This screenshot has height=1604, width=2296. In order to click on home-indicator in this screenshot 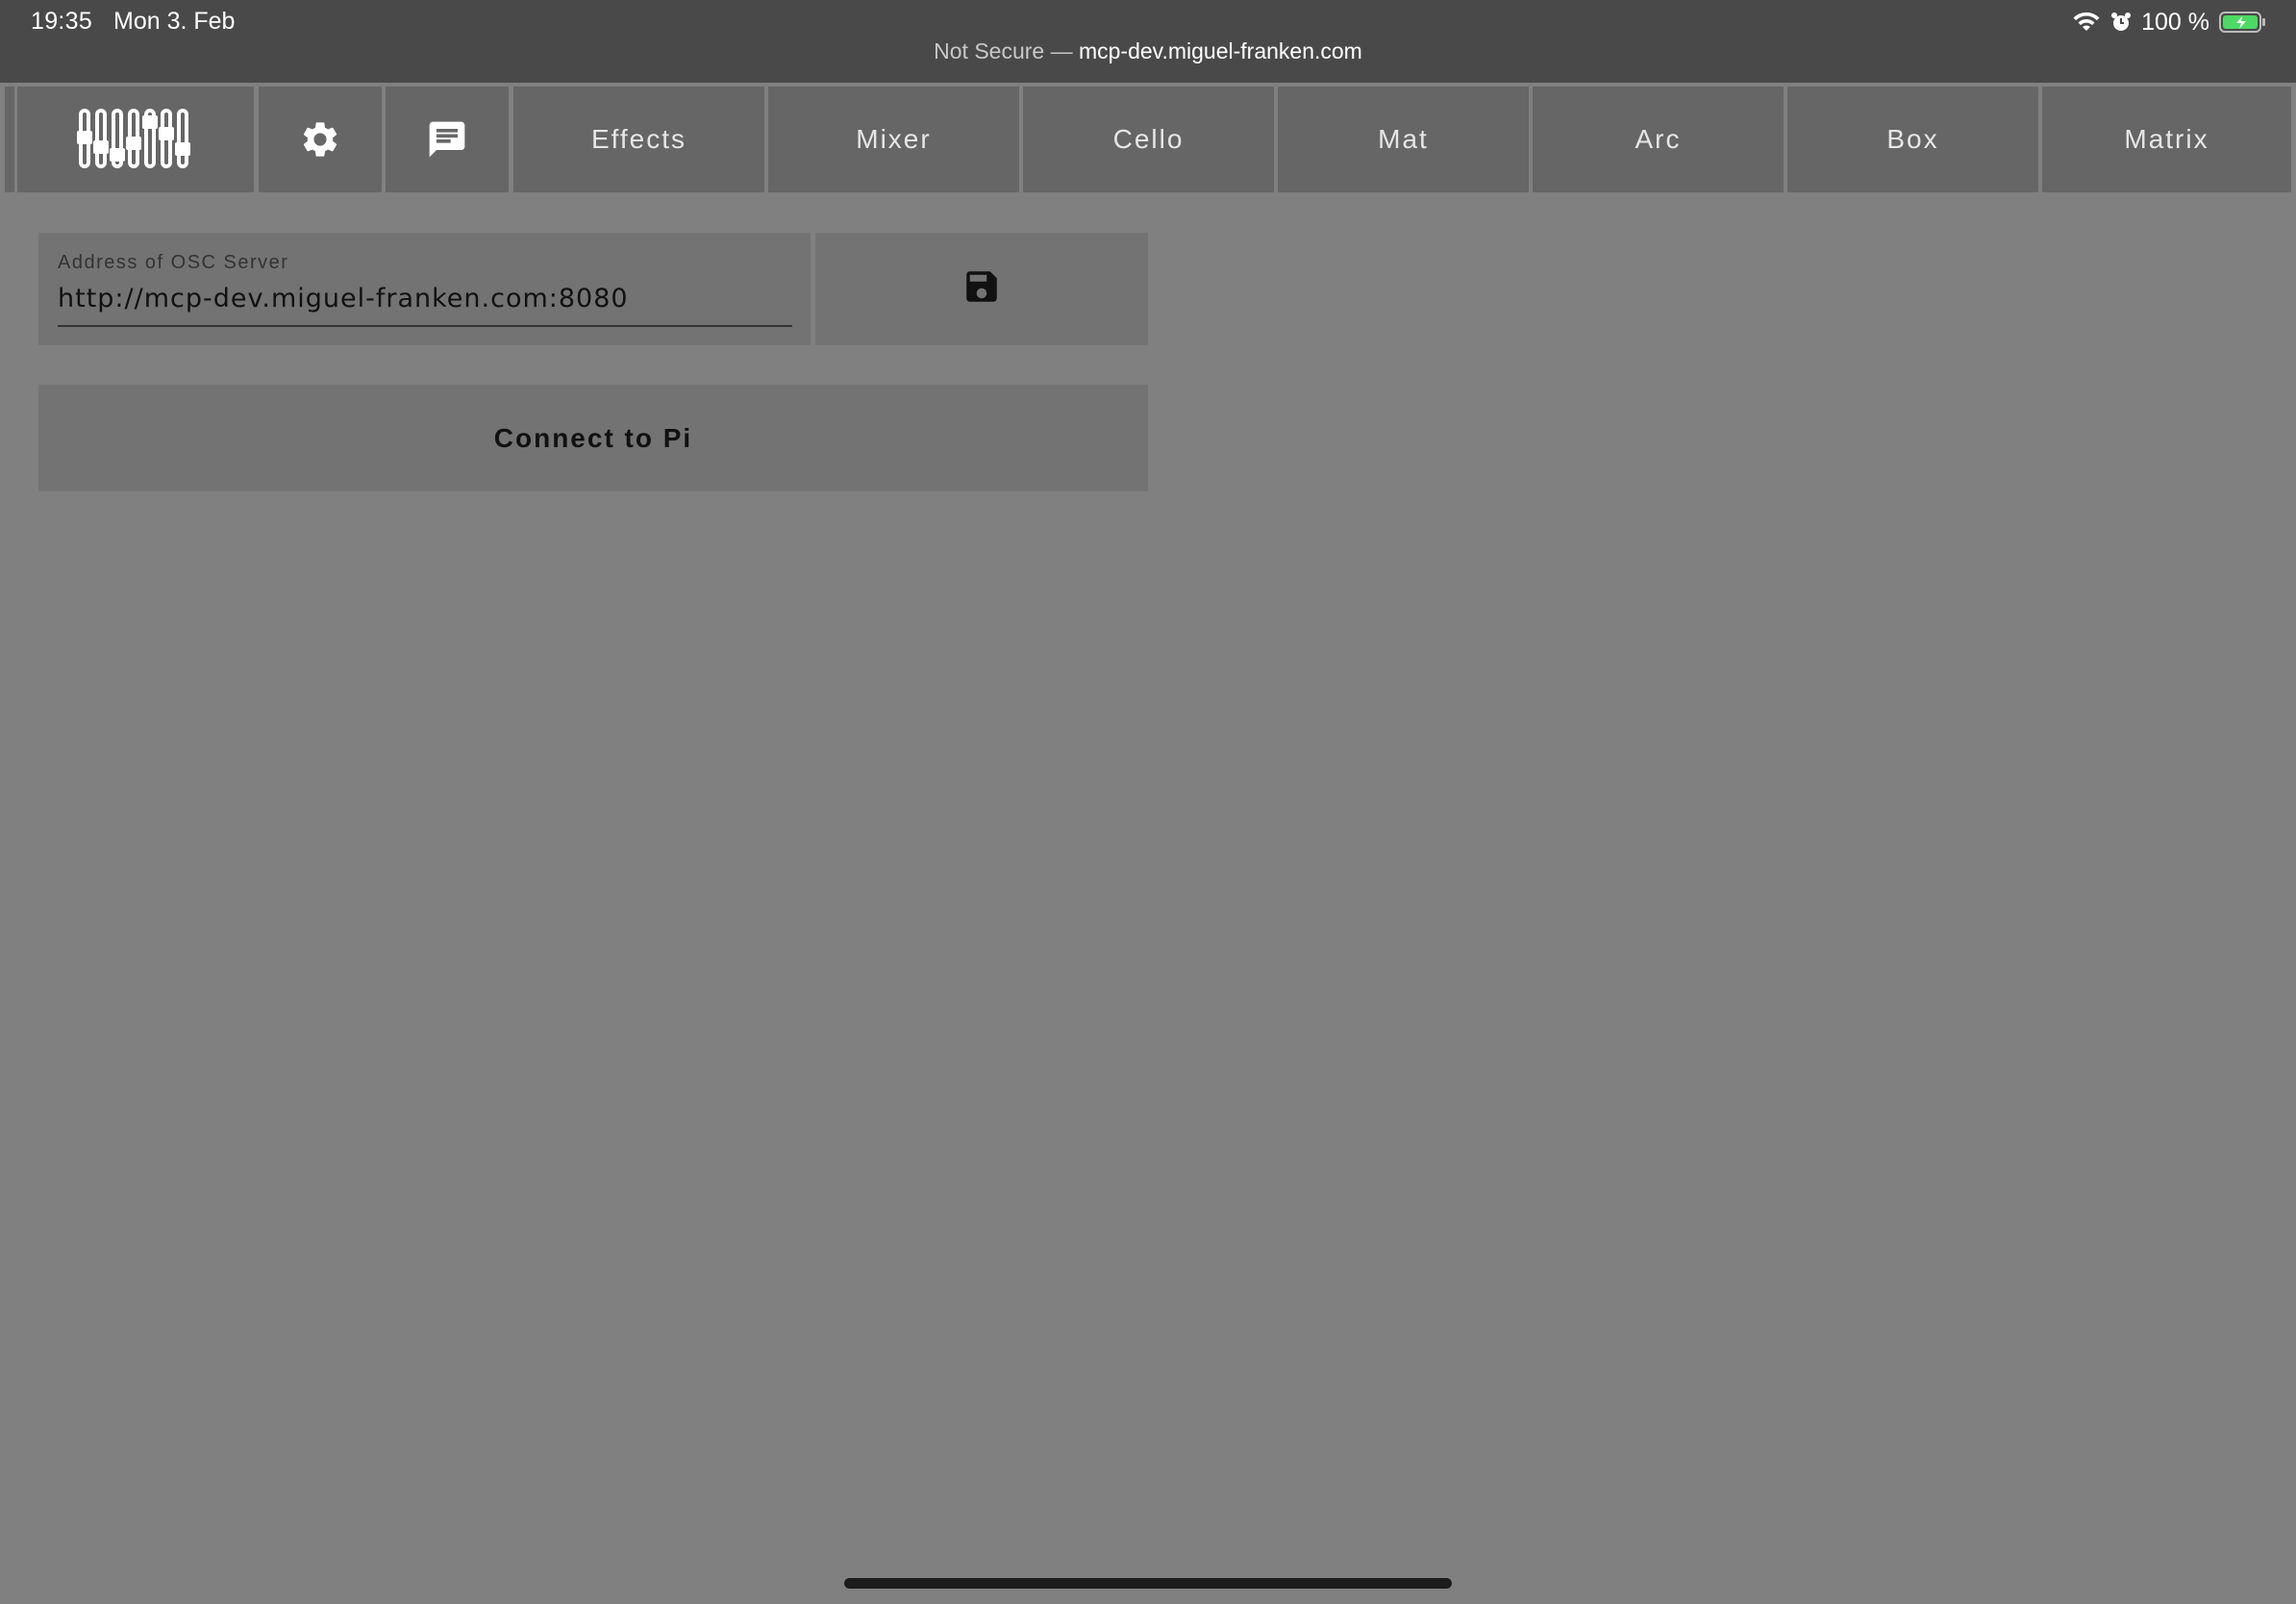, I will do `click(1148, 1583)`.